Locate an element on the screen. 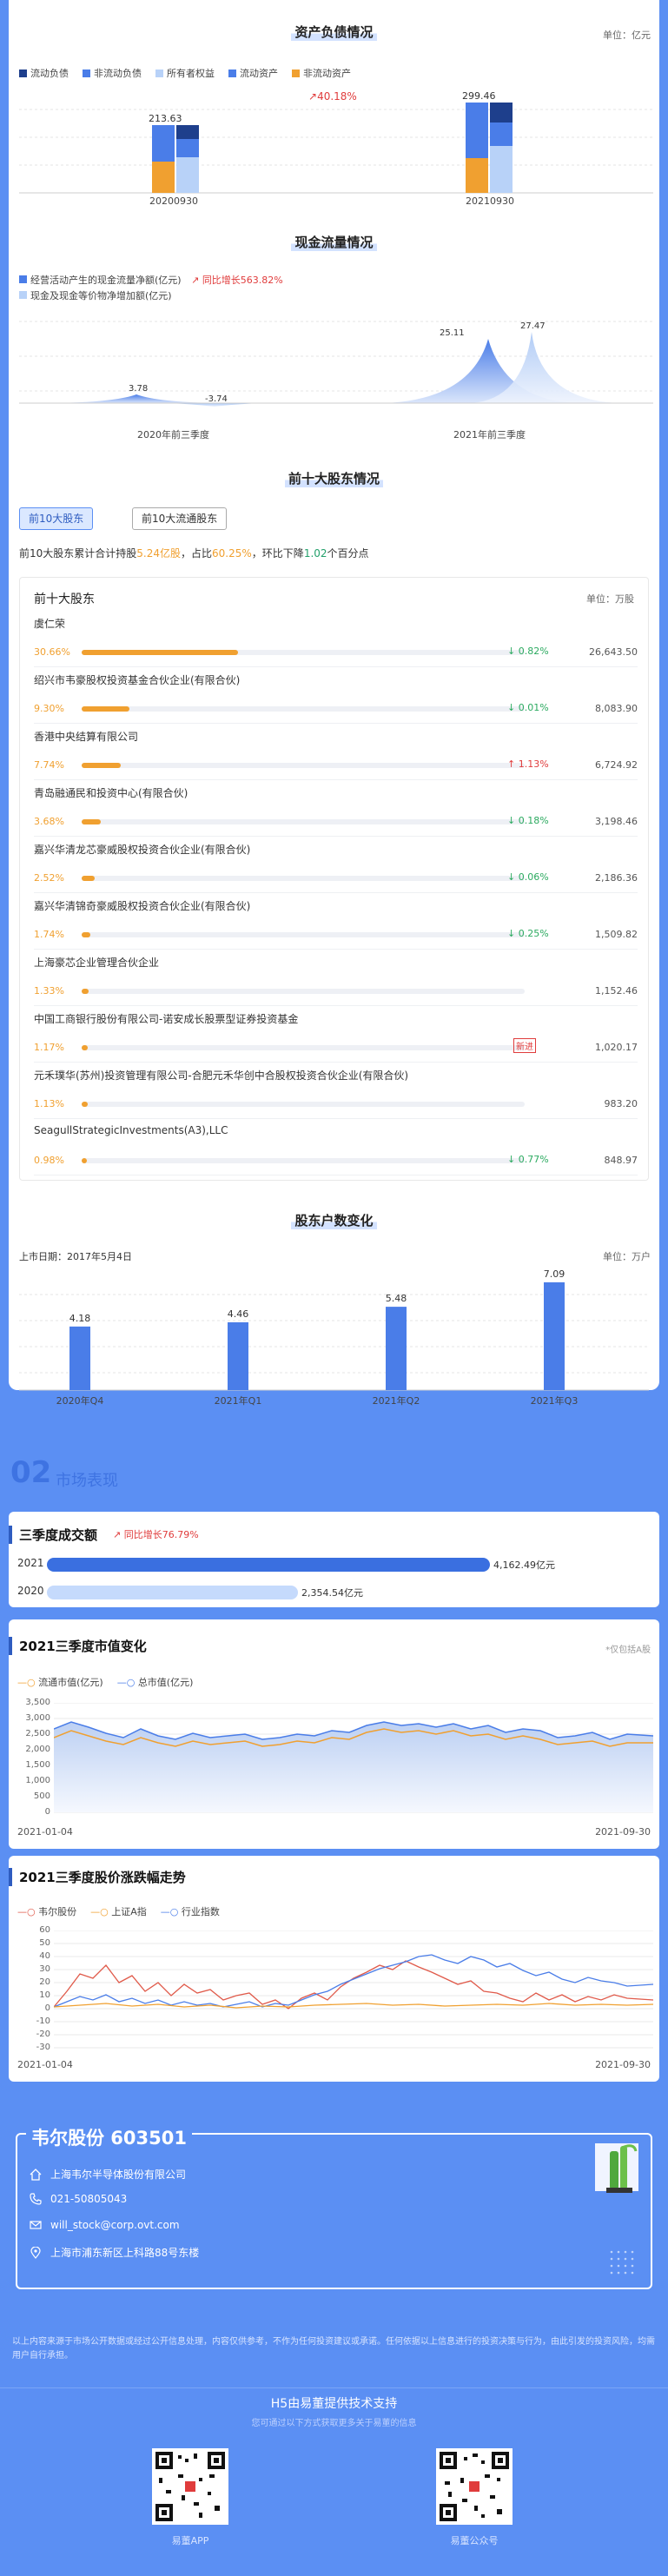 The height and width of the screenshot is (2576, 668). bar-2021-current-assets is located at coordinates (477, 130).